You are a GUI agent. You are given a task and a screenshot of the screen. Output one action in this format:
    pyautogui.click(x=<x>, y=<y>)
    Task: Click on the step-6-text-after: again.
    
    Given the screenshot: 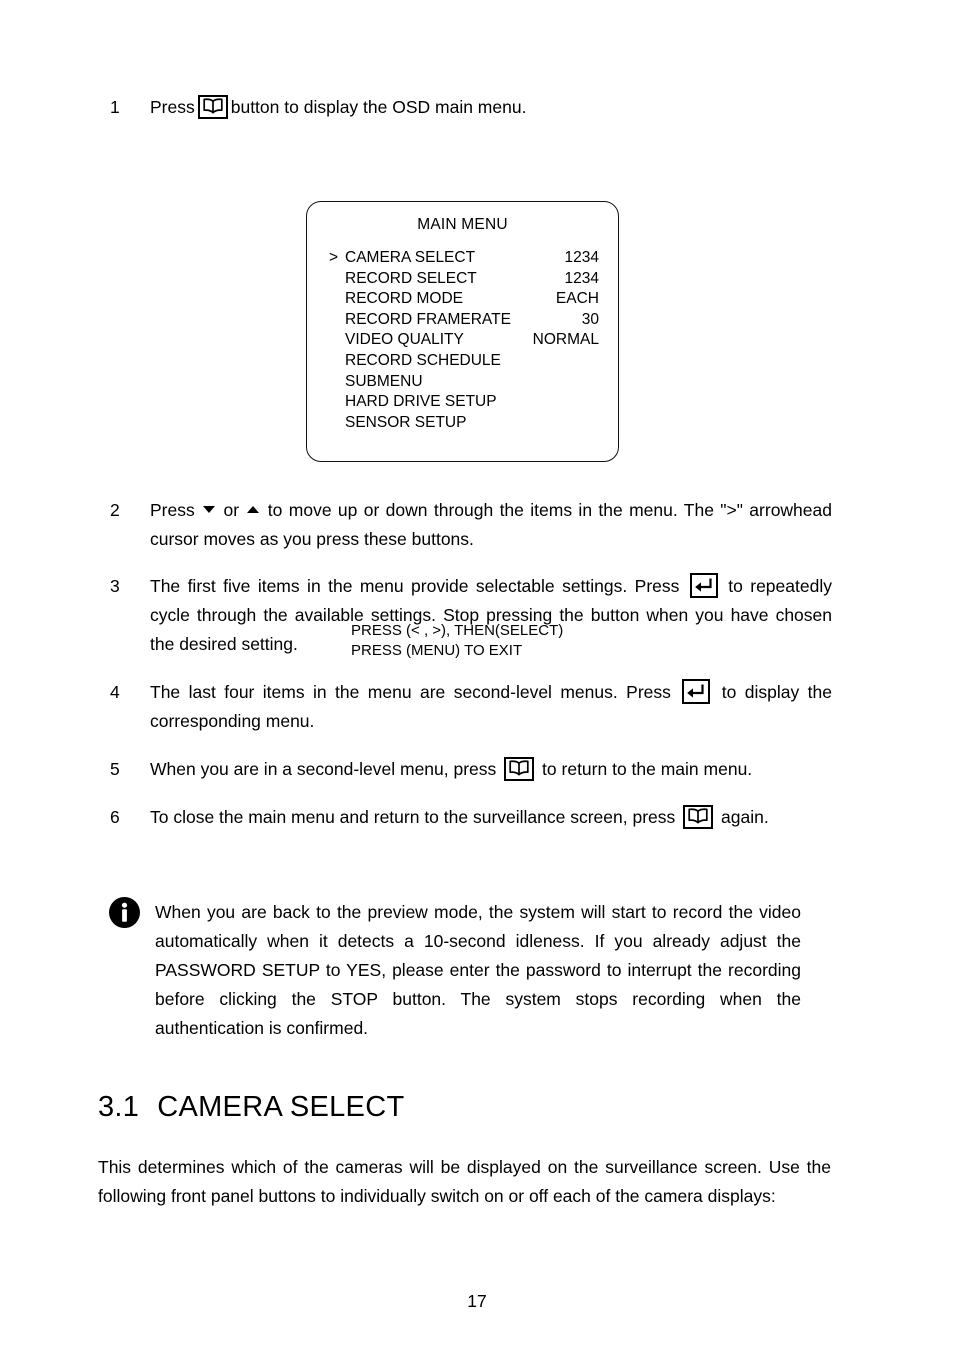 What is the action you would take?
    pyautogui.click(x=745, y=817)
    